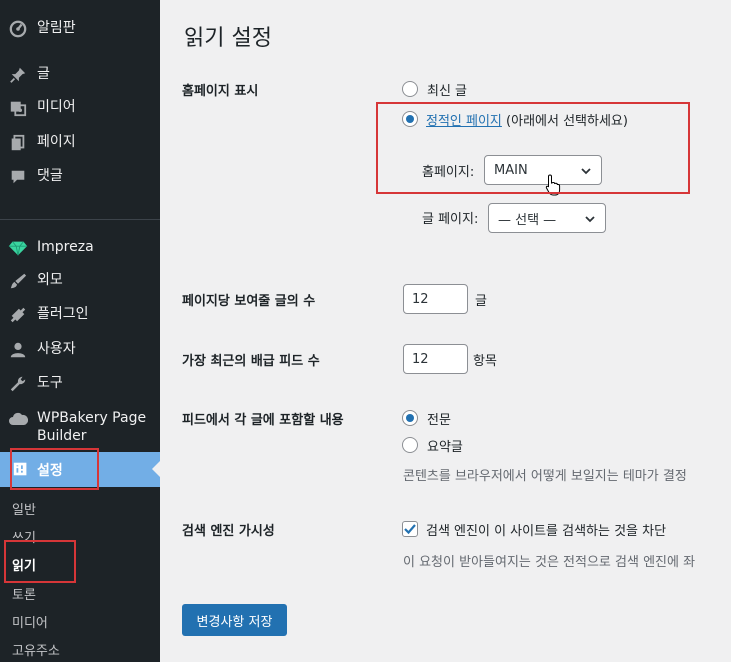  What do you see at coordinates (18, 108) in the screenshot?
I see `media-icon` at bounding box center [18, 108].